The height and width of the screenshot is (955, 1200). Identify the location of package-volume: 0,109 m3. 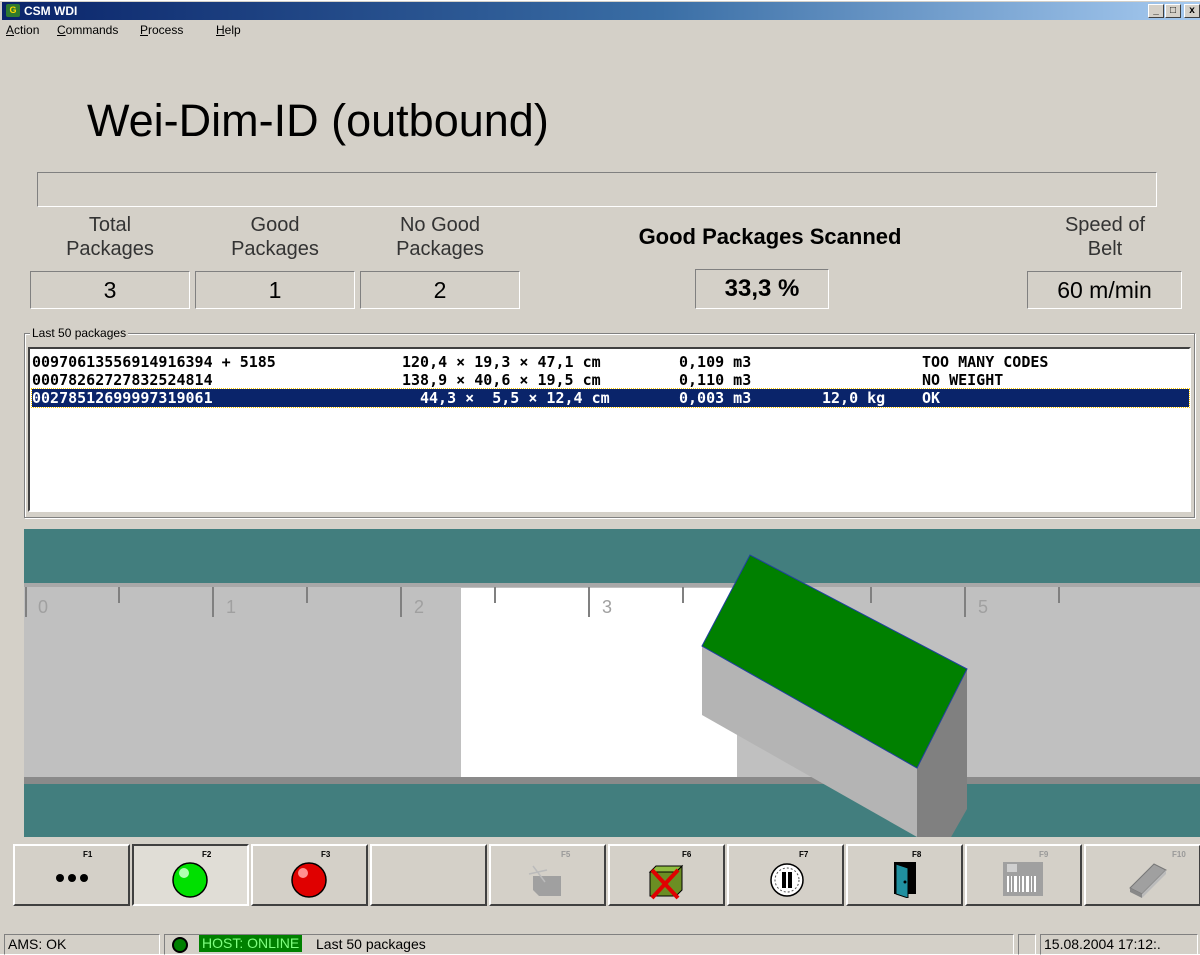
(715, 362).